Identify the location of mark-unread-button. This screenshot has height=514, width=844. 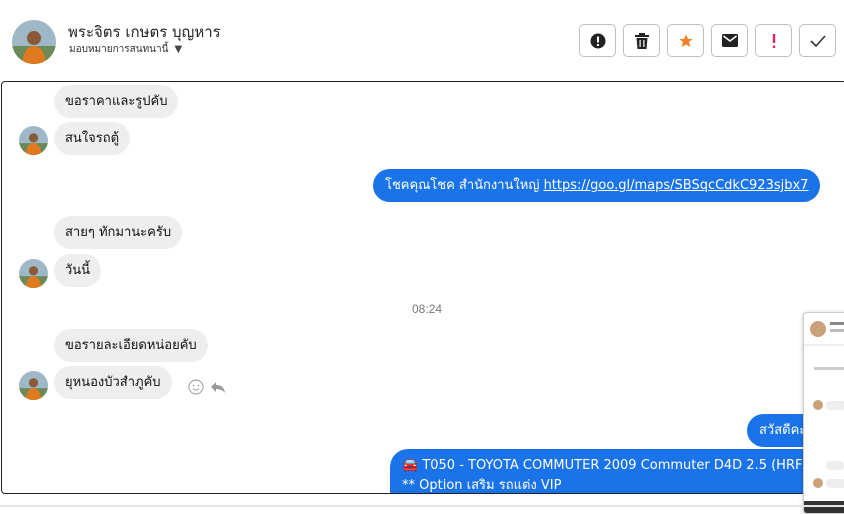
(729, 40).